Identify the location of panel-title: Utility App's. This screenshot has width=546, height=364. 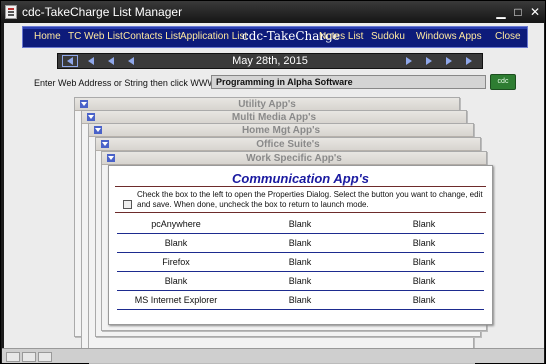
(267, 104).